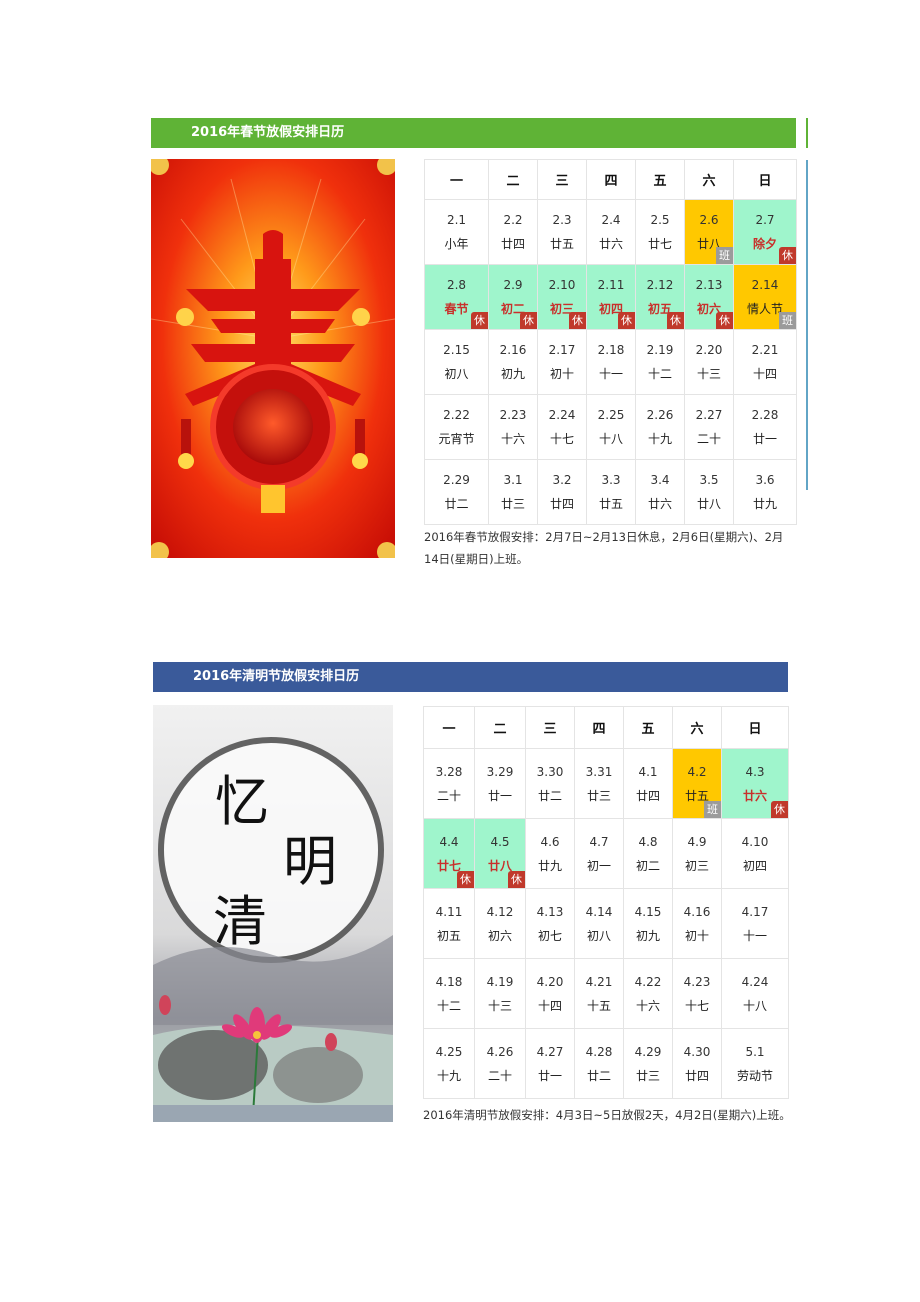 Image resolution: width=920 pixels, height=1302 pixels. What do you see at coordinates (449, 841) in the screenshot?
I see `solar-date: 4.4` at bounding box center [449, 841].